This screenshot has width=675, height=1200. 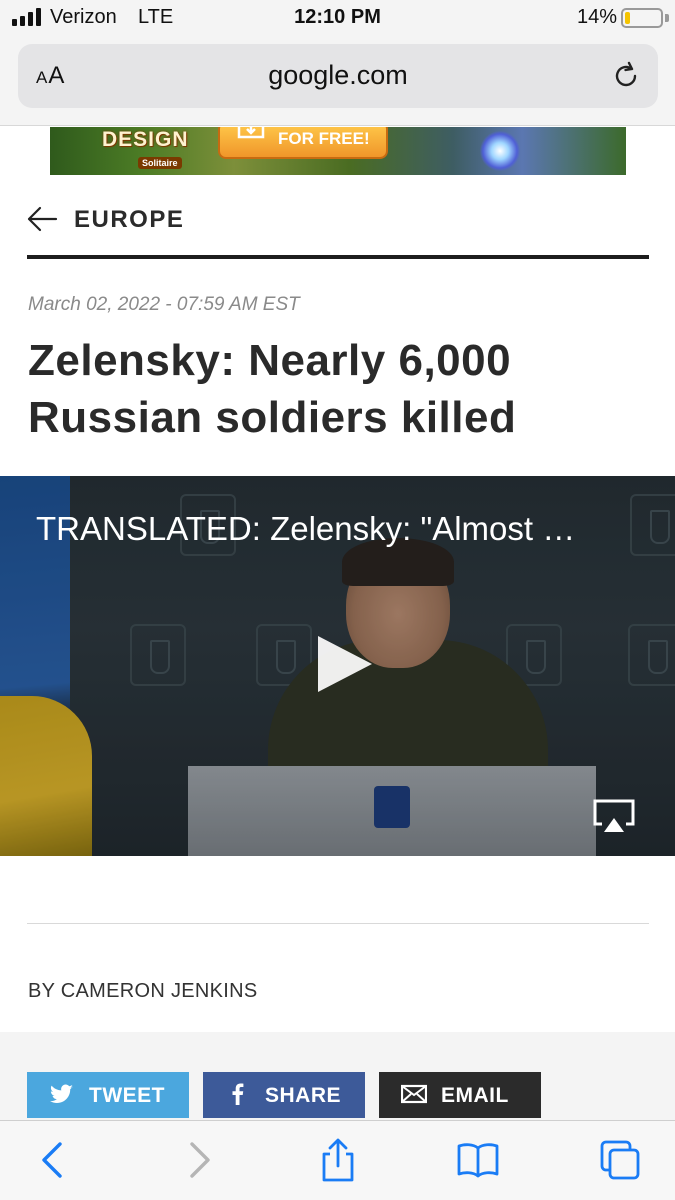 What do you see at coordinates (198, 1160) in the screenshot?
I see `forward-icon` at bounding box center [198, 1160].